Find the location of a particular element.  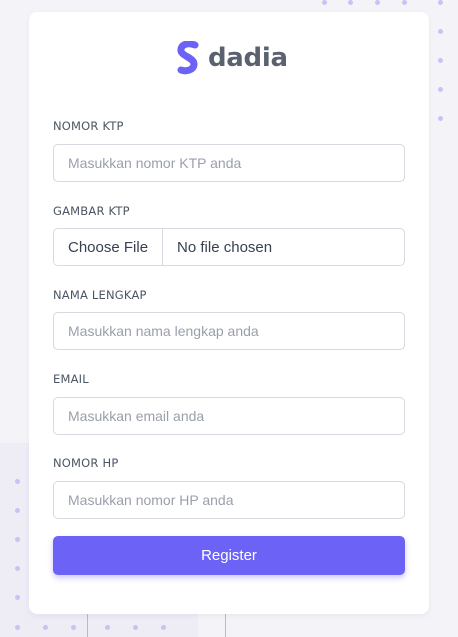

dadia-s-logo-icon is located at coordinates (188, 58).